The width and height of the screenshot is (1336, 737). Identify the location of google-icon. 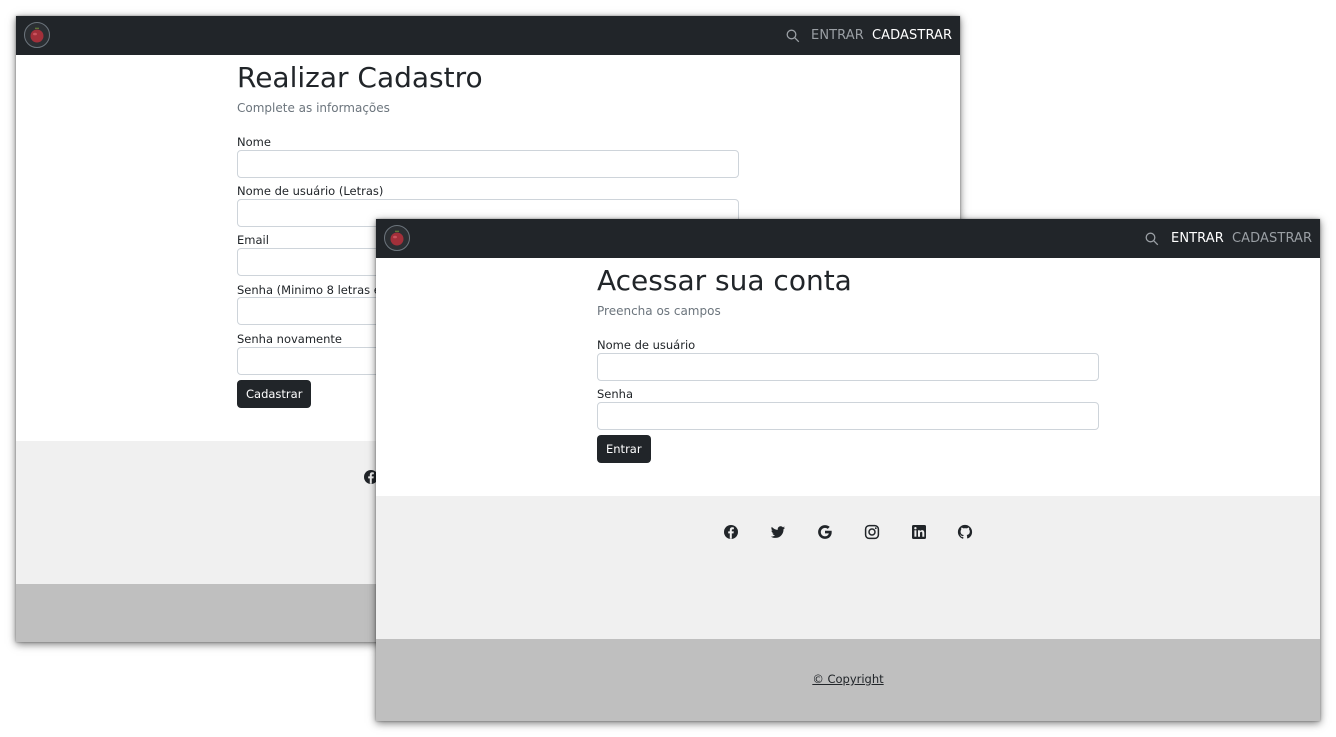
(825, 532).